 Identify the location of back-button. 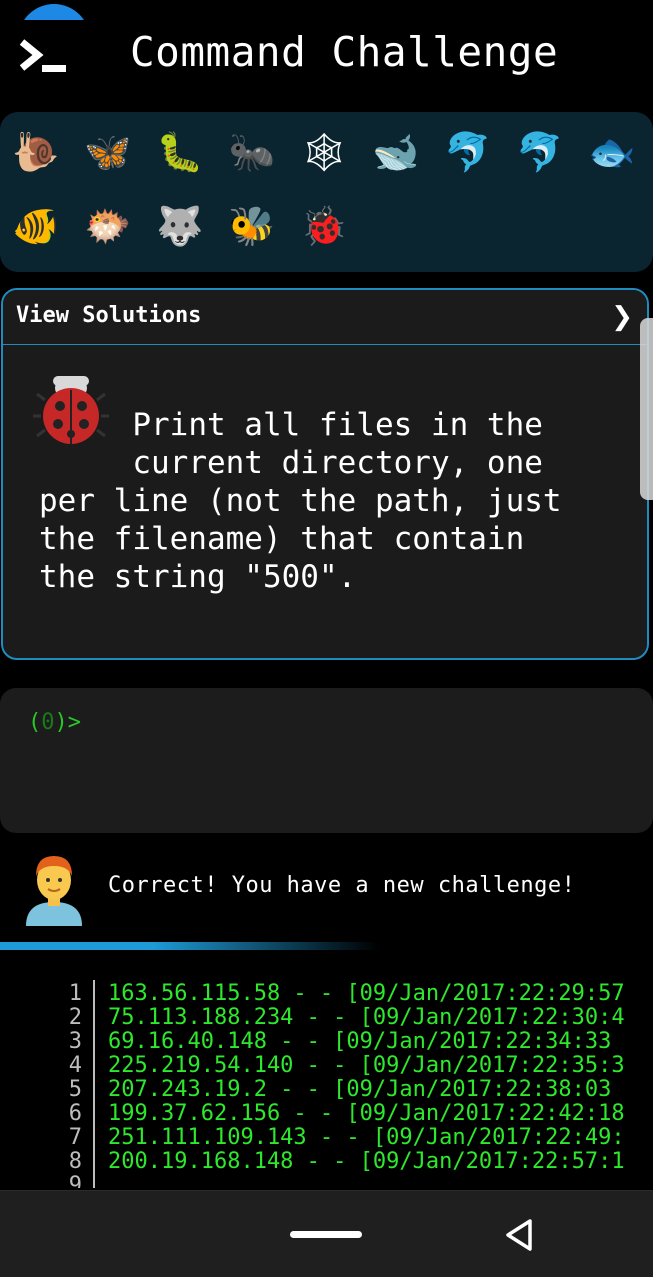
(520, 1235).